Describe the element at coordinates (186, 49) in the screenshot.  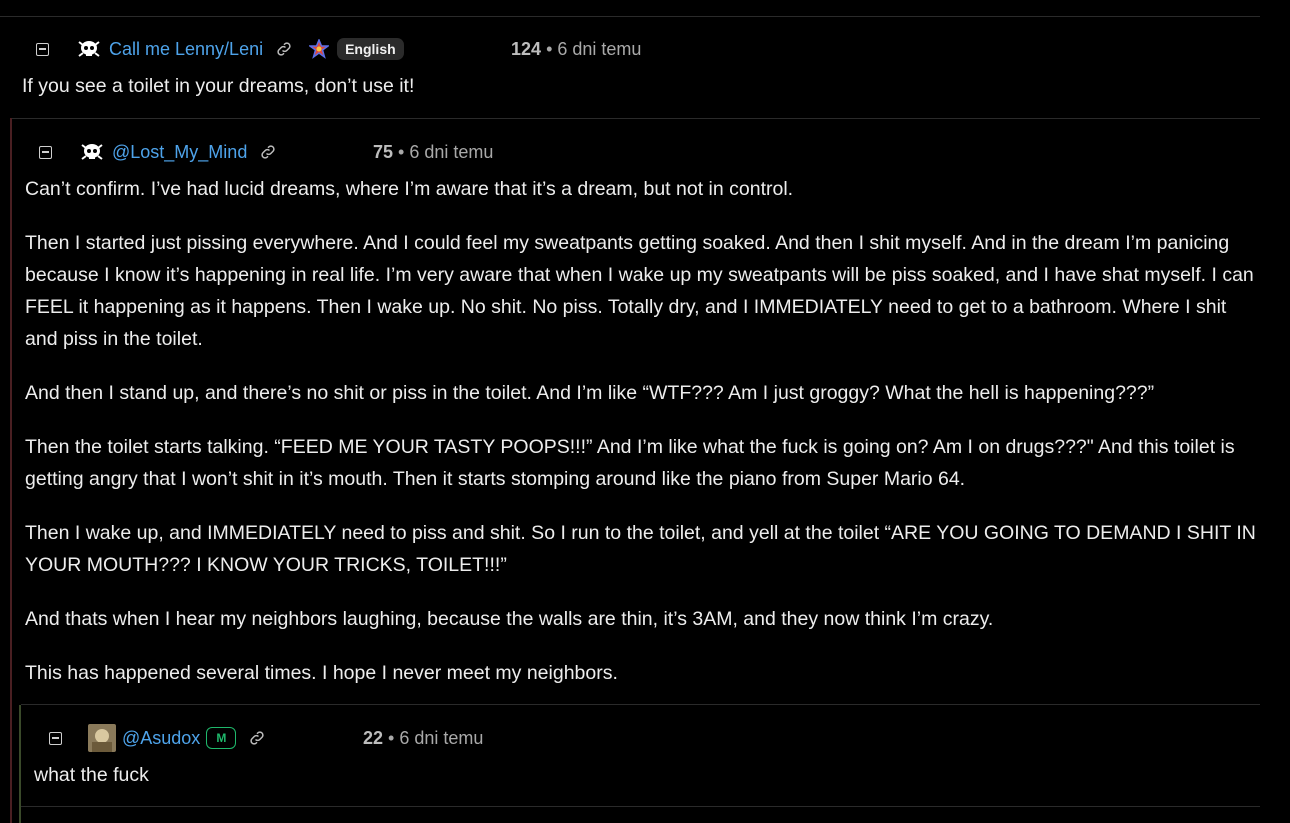
I see `username-link: Call me Lenny/Leni` at that location.